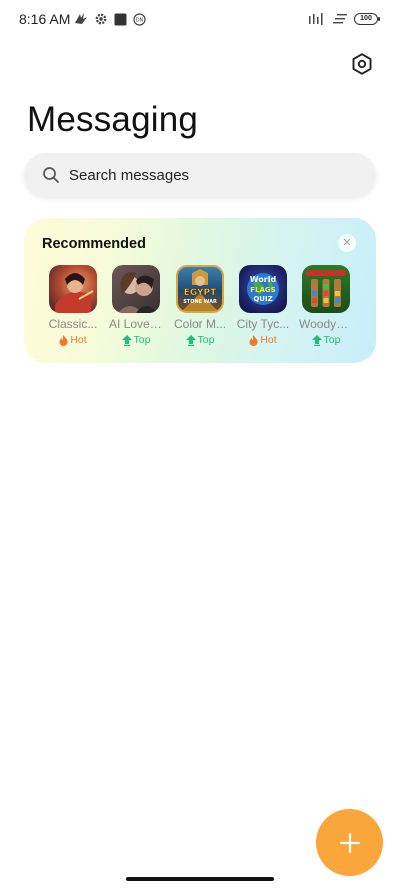  I want to click on classic-game-icon, so click(73, 289).